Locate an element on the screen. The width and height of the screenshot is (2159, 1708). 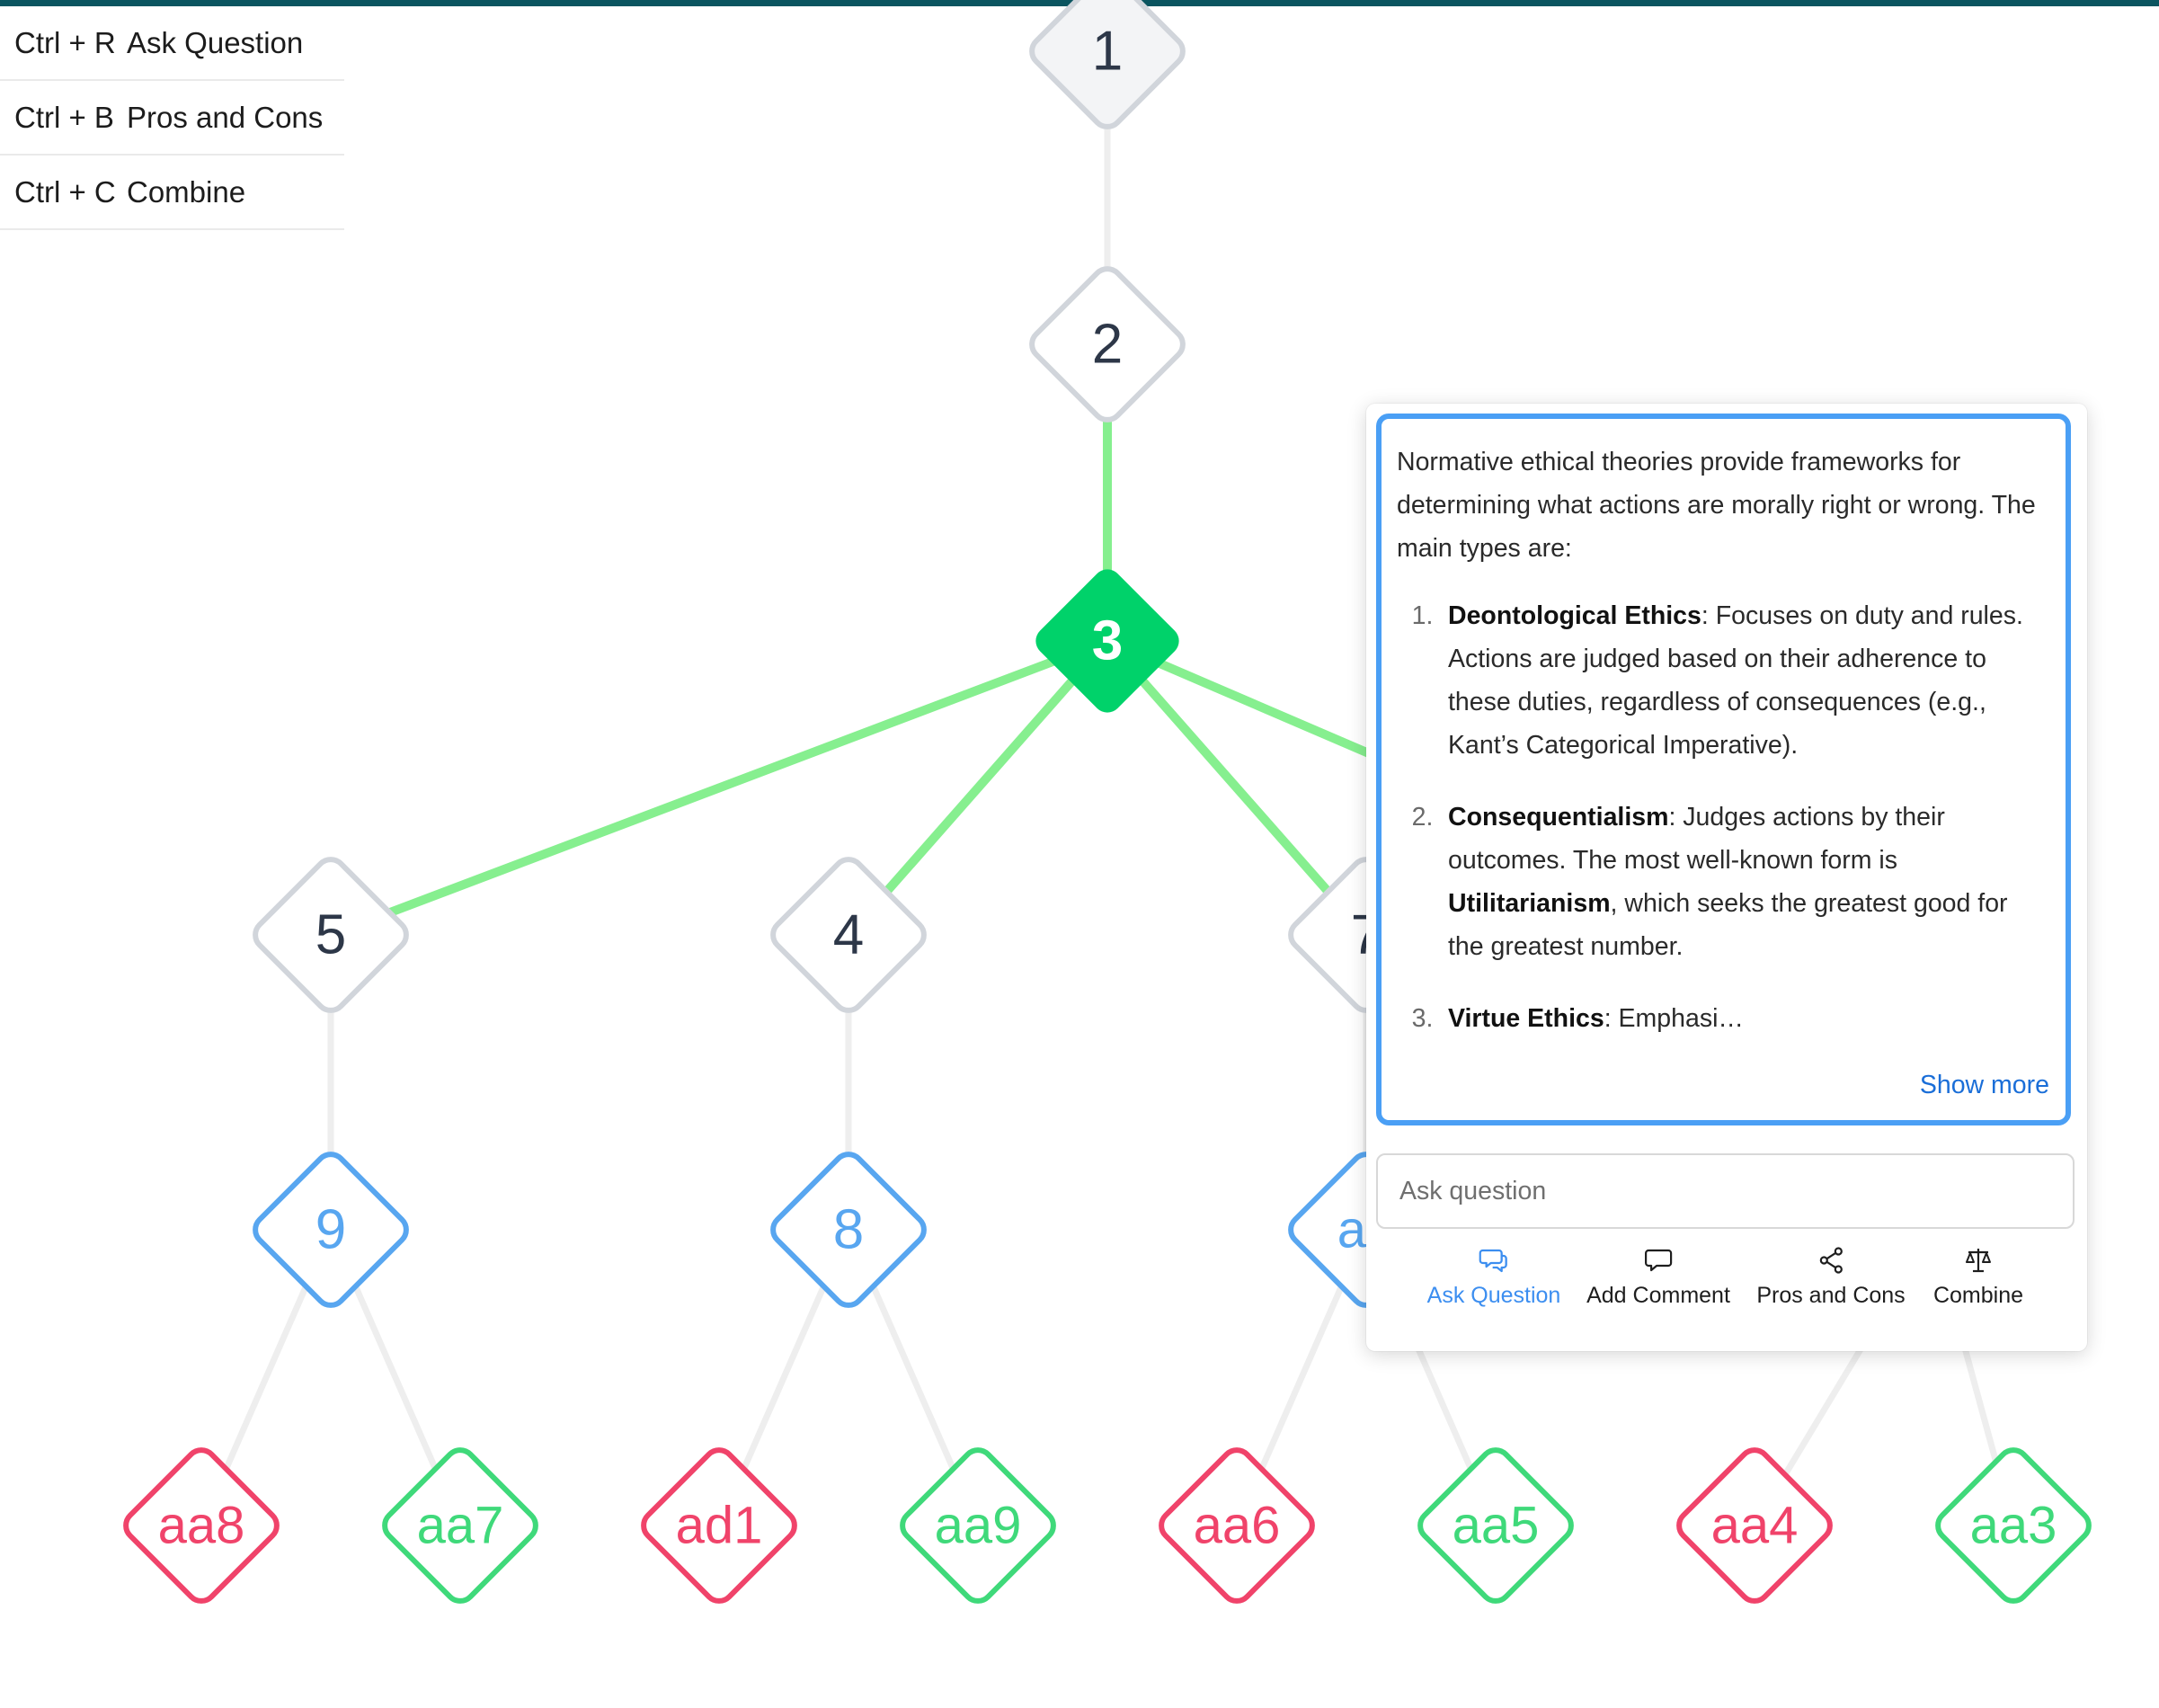
graph-node-aa8: aa8 is located at coordinates (201, 1525).